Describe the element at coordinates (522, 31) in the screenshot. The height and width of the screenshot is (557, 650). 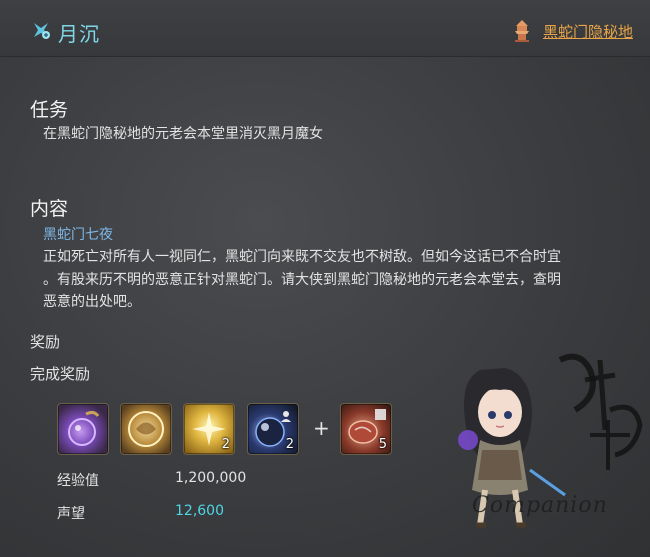
I see `pagoda-icon` at that location.